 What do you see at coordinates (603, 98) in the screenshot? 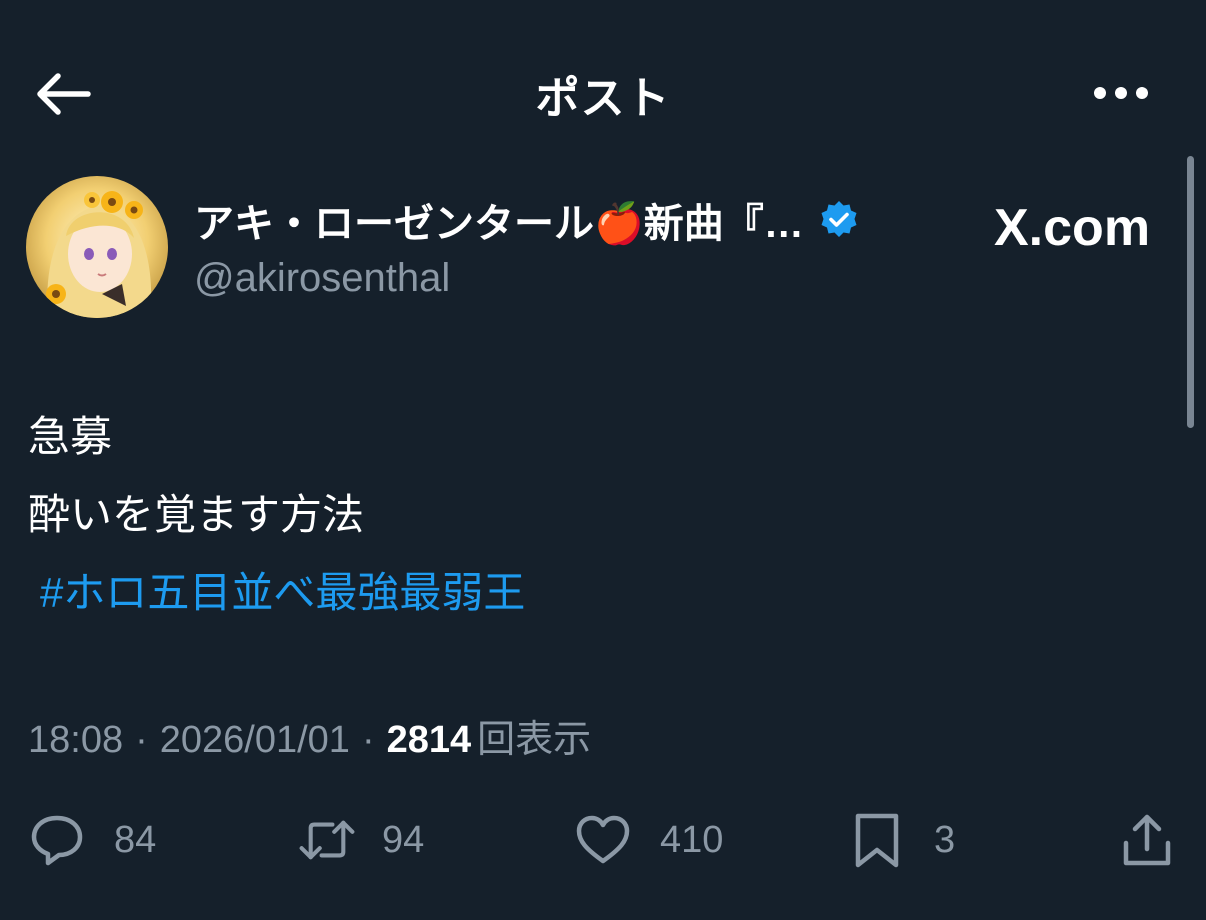
I see `page-title: ポスト` at bounding box center [603, 98].